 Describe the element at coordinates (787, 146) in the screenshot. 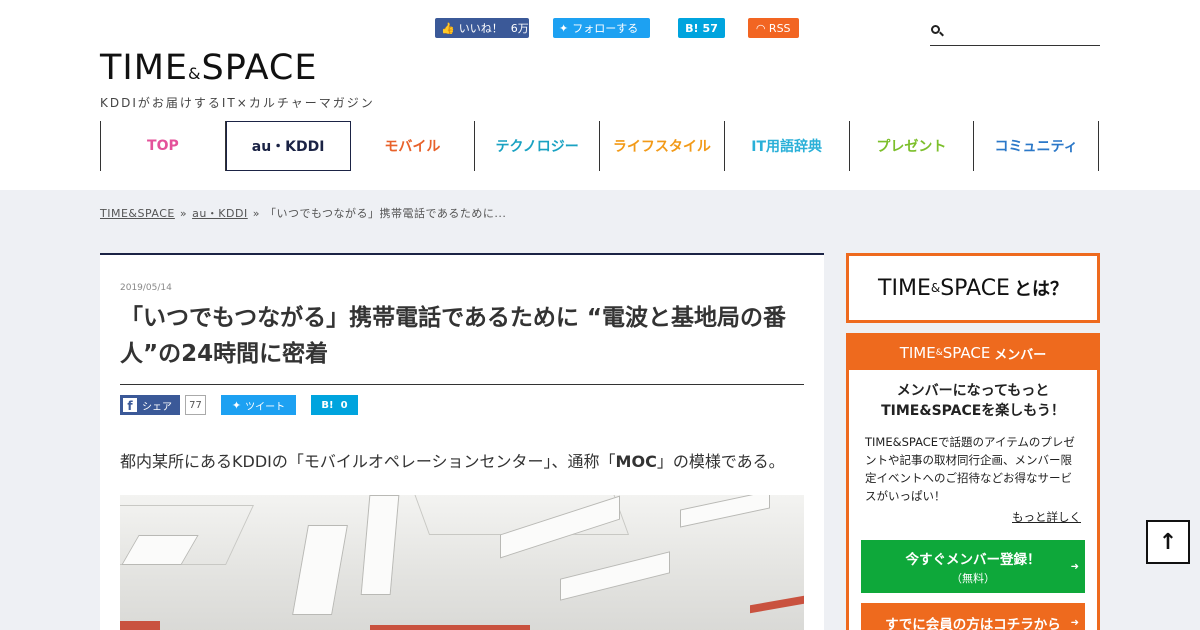

I see `nav-item-it-dictionary: IT用語辞典` at that location.